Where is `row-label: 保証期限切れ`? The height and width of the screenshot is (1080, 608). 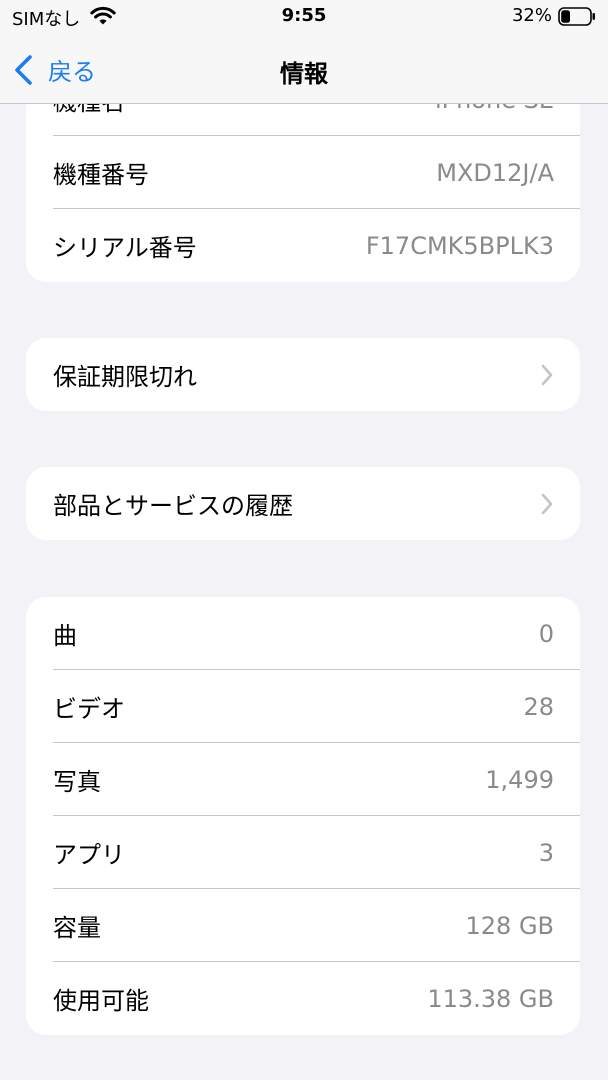 row-label: 保証期限切れ is located at coordinates (125, 377).